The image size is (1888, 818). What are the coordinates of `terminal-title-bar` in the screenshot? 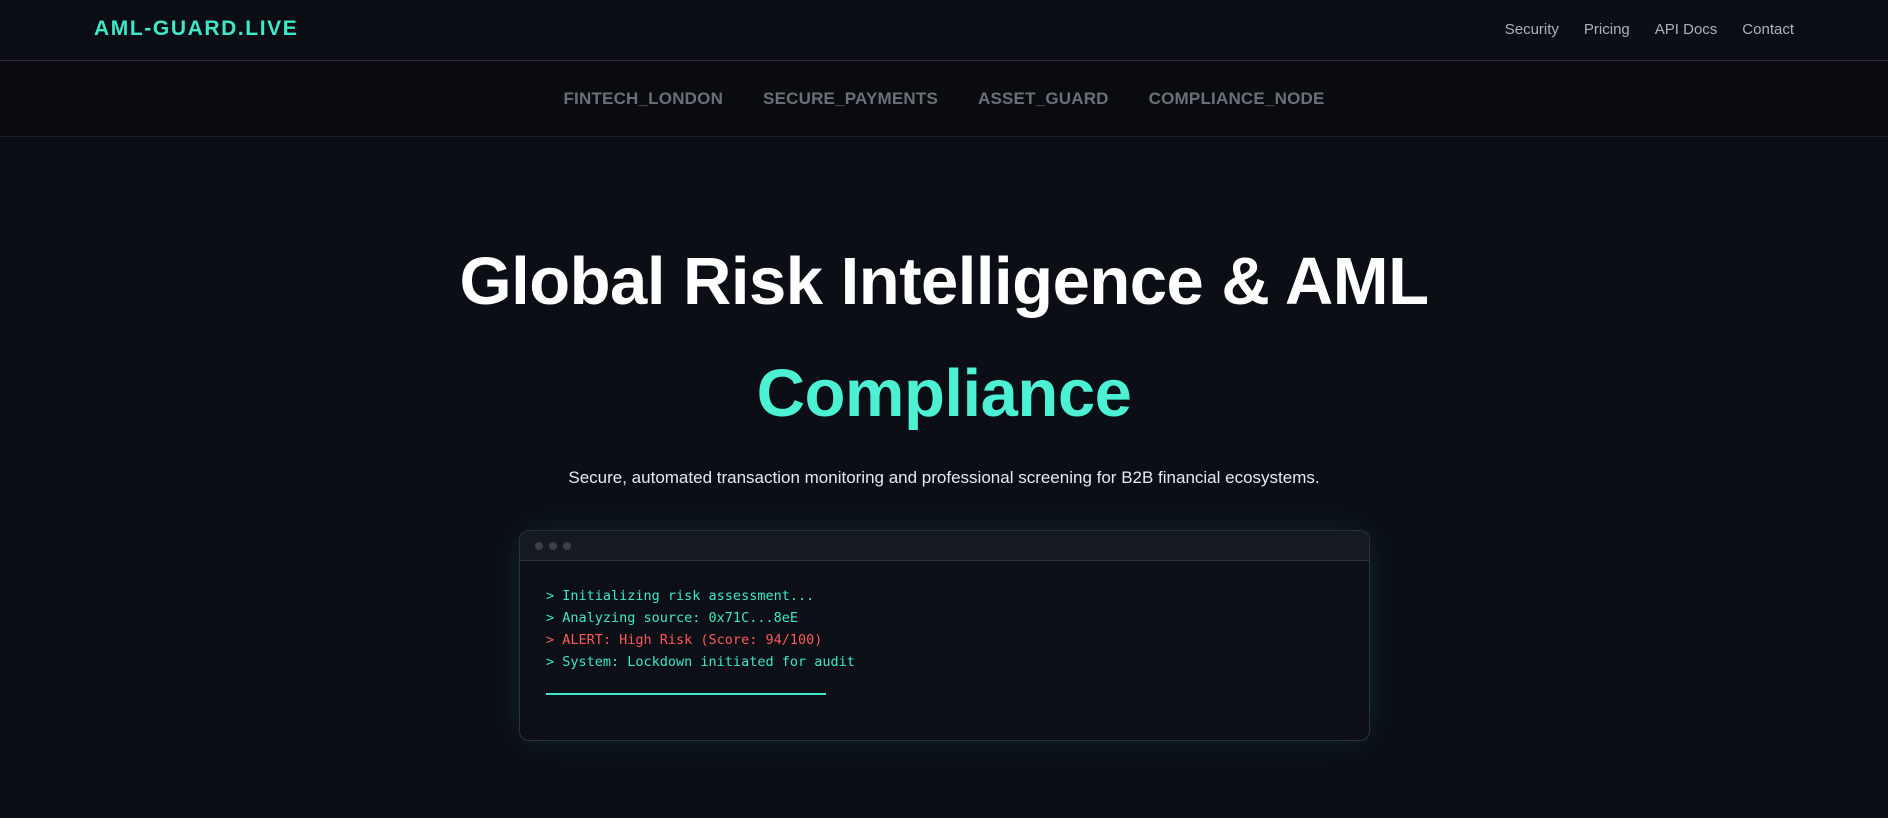 It's located at (944, 546).